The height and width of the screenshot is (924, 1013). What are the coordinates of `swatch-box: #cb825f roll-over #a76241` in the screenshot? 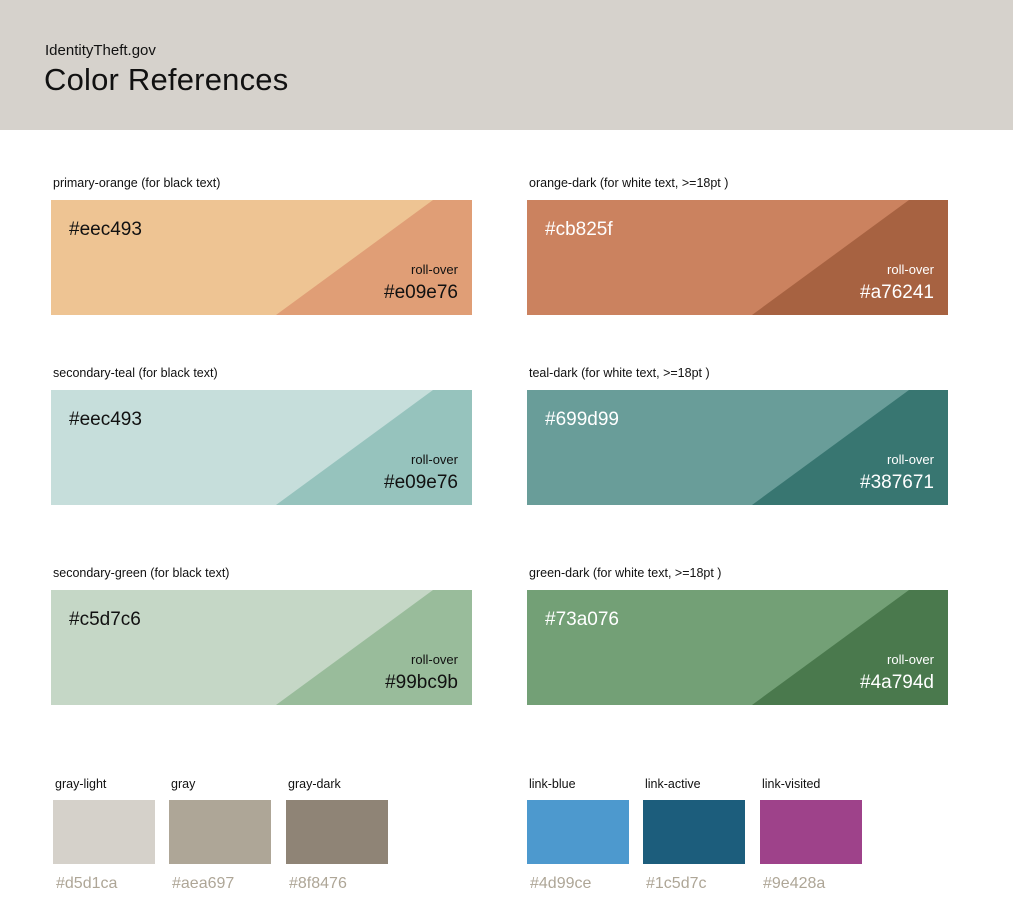 It's located at (737, 257).